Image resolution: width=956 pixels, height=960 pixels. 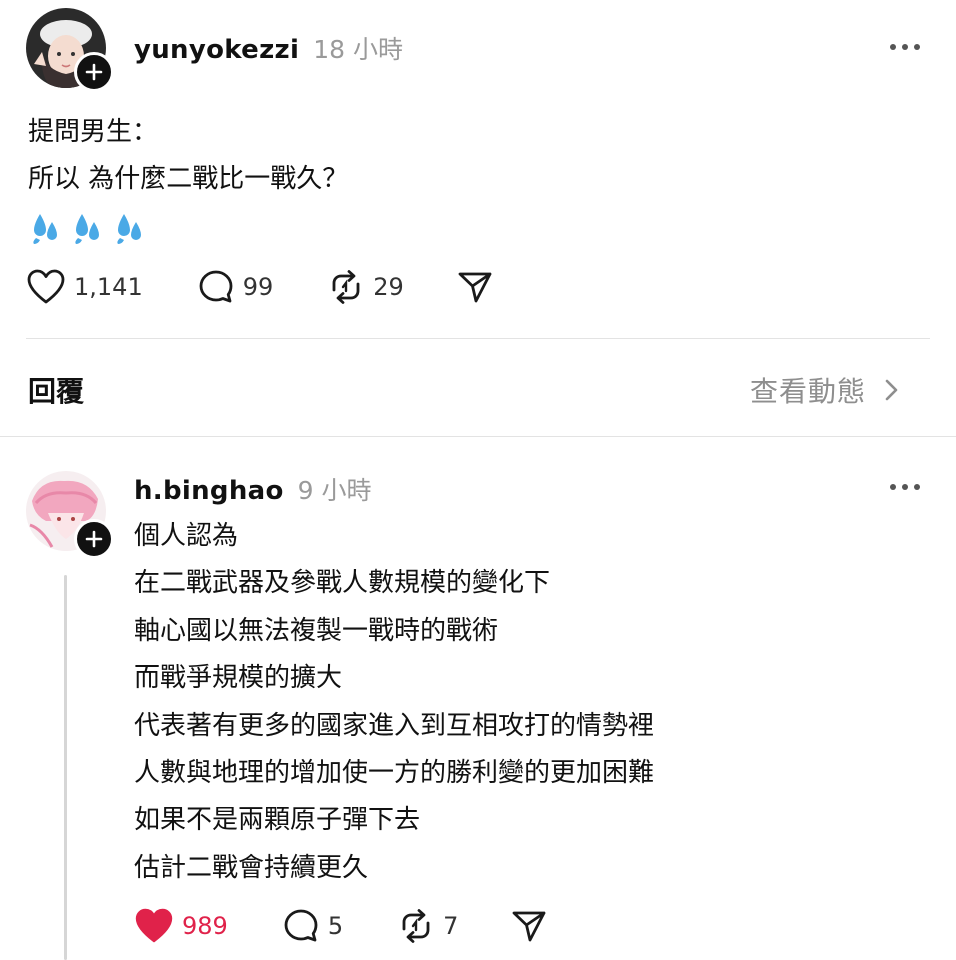 What do you see at coordinates (451, 926) in the screenshot?
I see `repost-count: 7` at bounding box center [451, 926].